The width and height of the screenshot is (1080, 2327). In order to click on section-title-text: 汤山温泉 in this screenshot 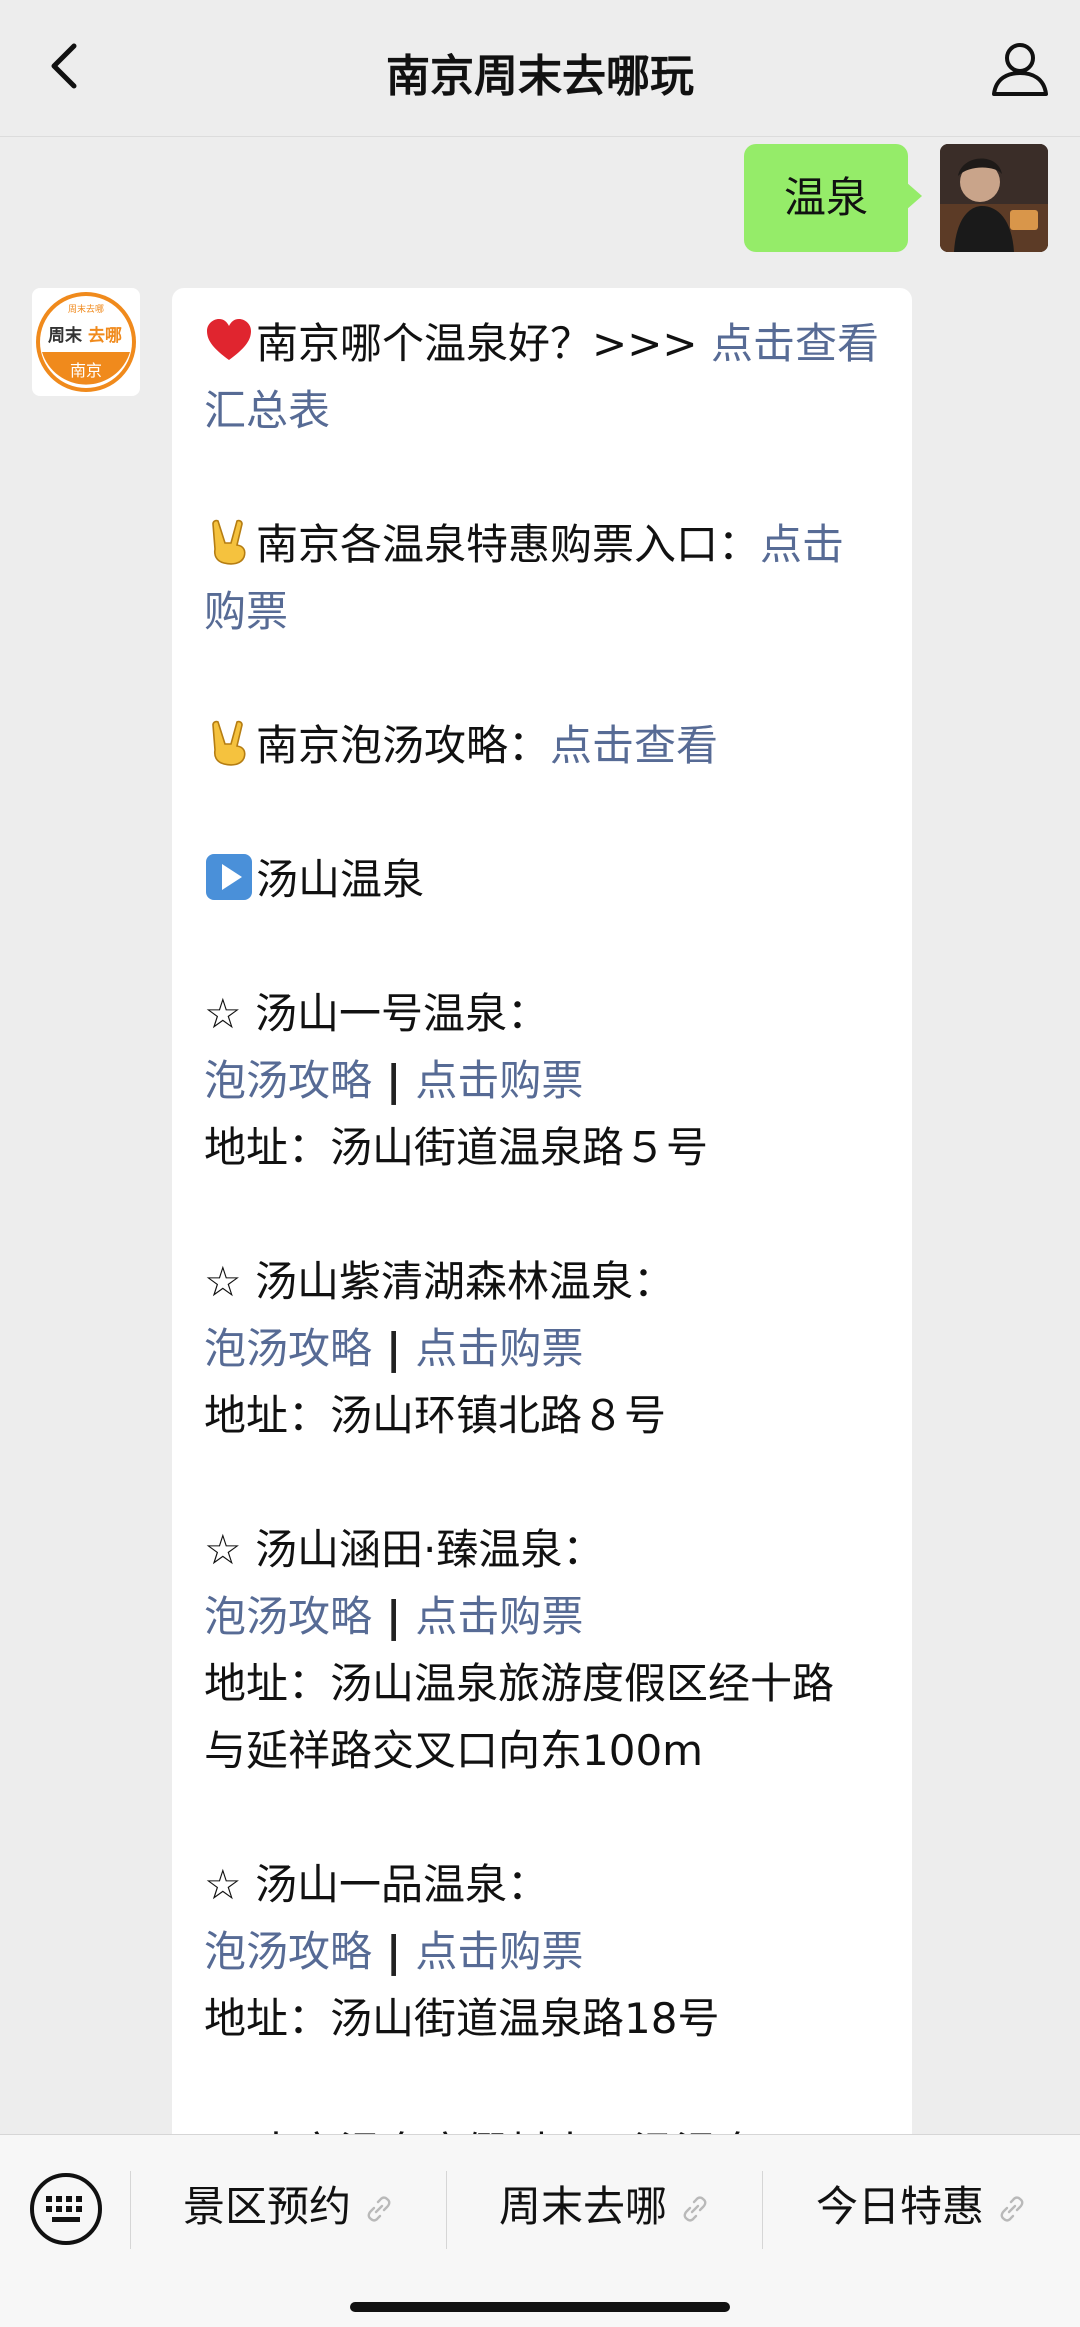, I will do `click(340, 879)`.